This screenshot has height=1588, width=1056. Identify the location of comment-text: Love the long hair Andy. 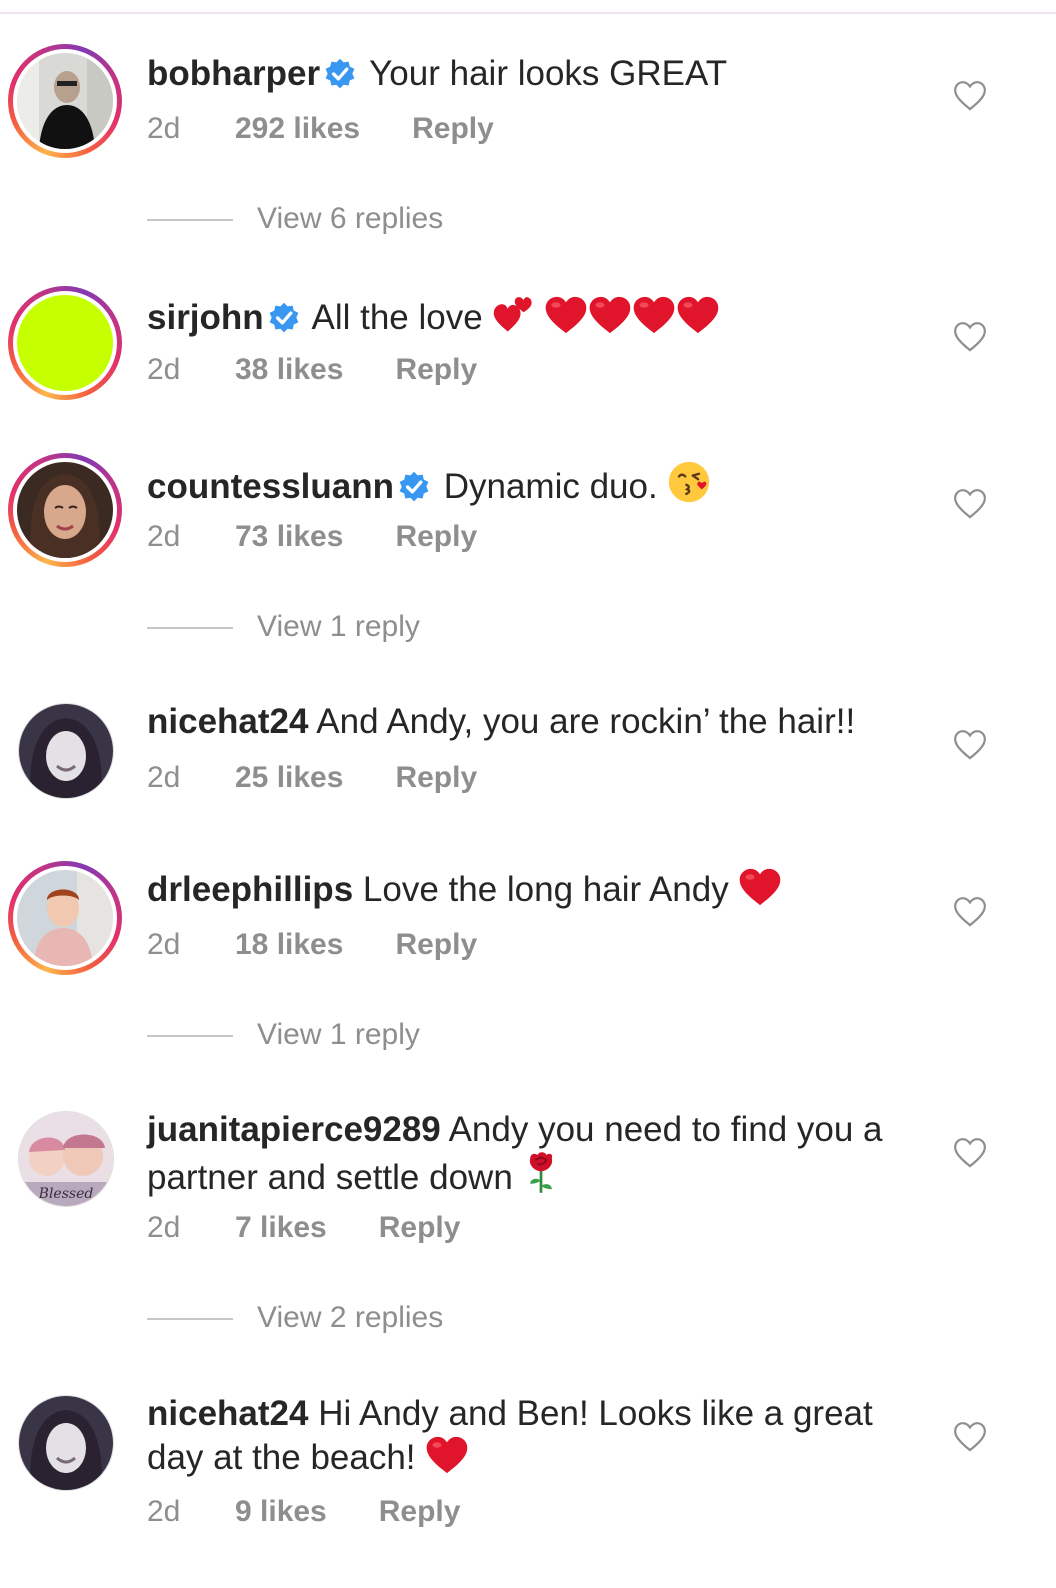
(545, 889).